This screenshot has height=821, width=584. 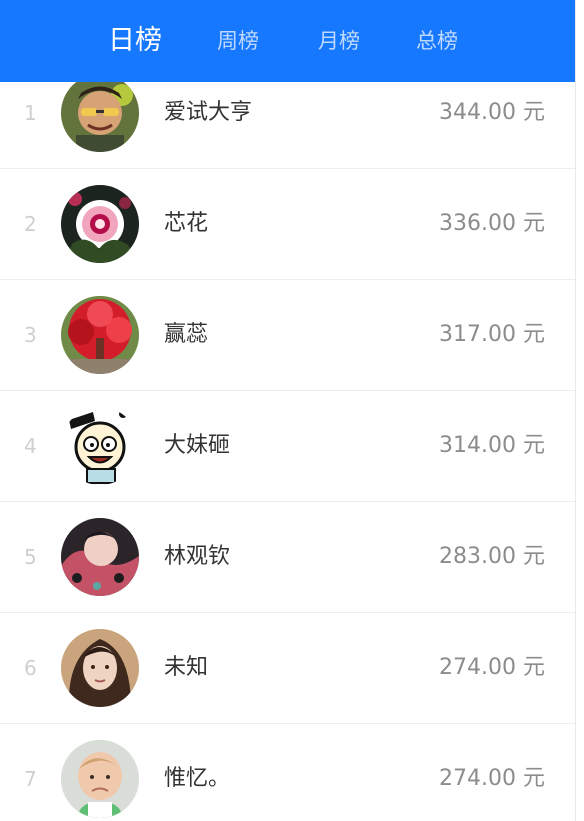 What do you see at coordinates (197, 445) in the screenshot?
I see `user-name: 大妹砸` at bounding box center [197, 445].